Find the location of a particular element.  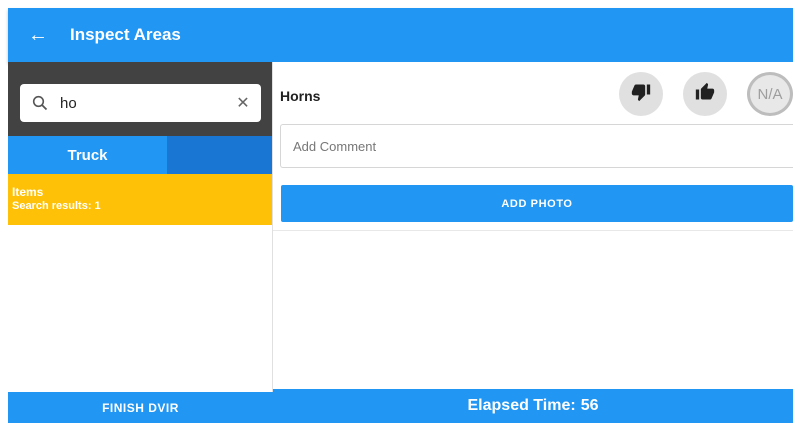

comment-field: Add Comment is located at coordinates (536, 146).